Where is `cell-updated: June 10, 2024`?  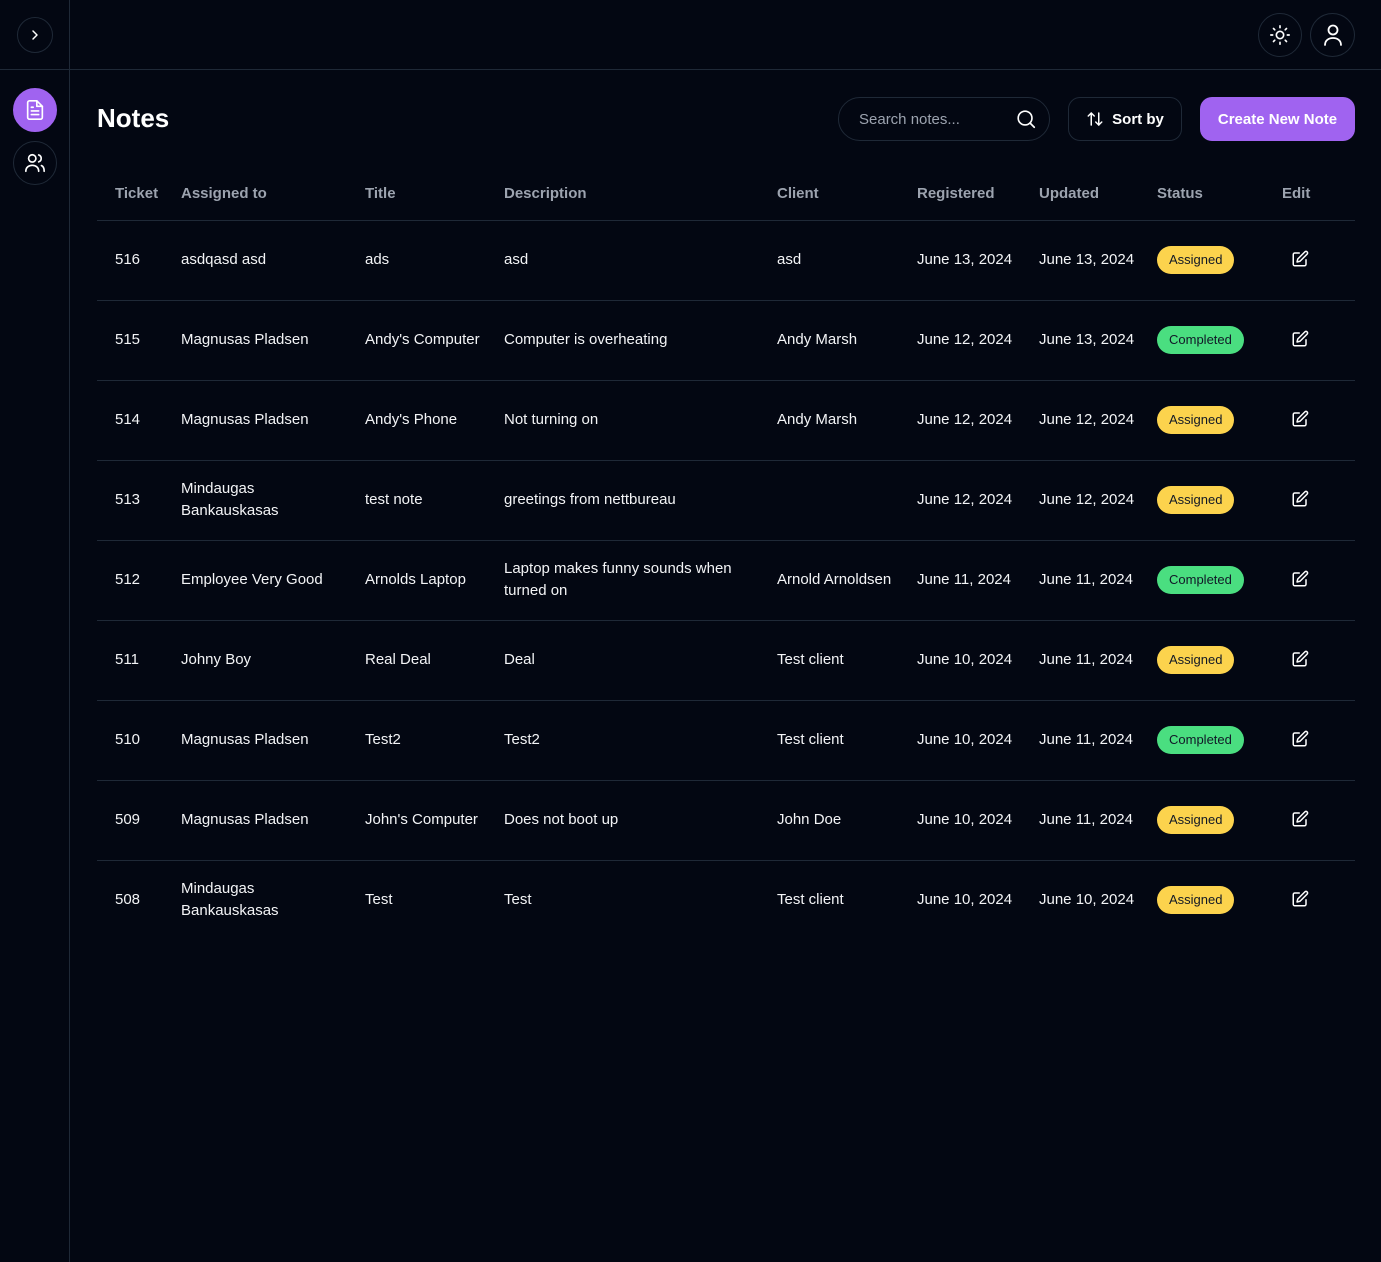
cell-updated: June 10, 2024 is located at coordinates (1087, 900).